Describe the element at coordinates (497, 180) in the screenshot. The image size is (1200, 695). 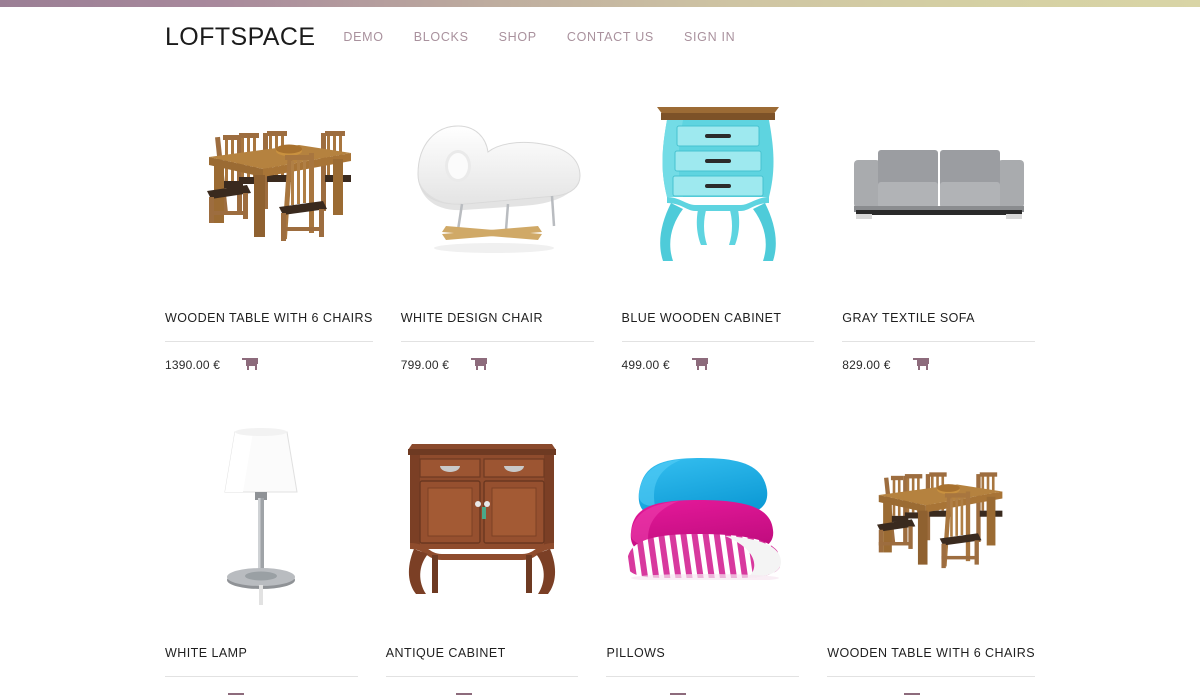
I see `white-lounge-chair-image` at that location.